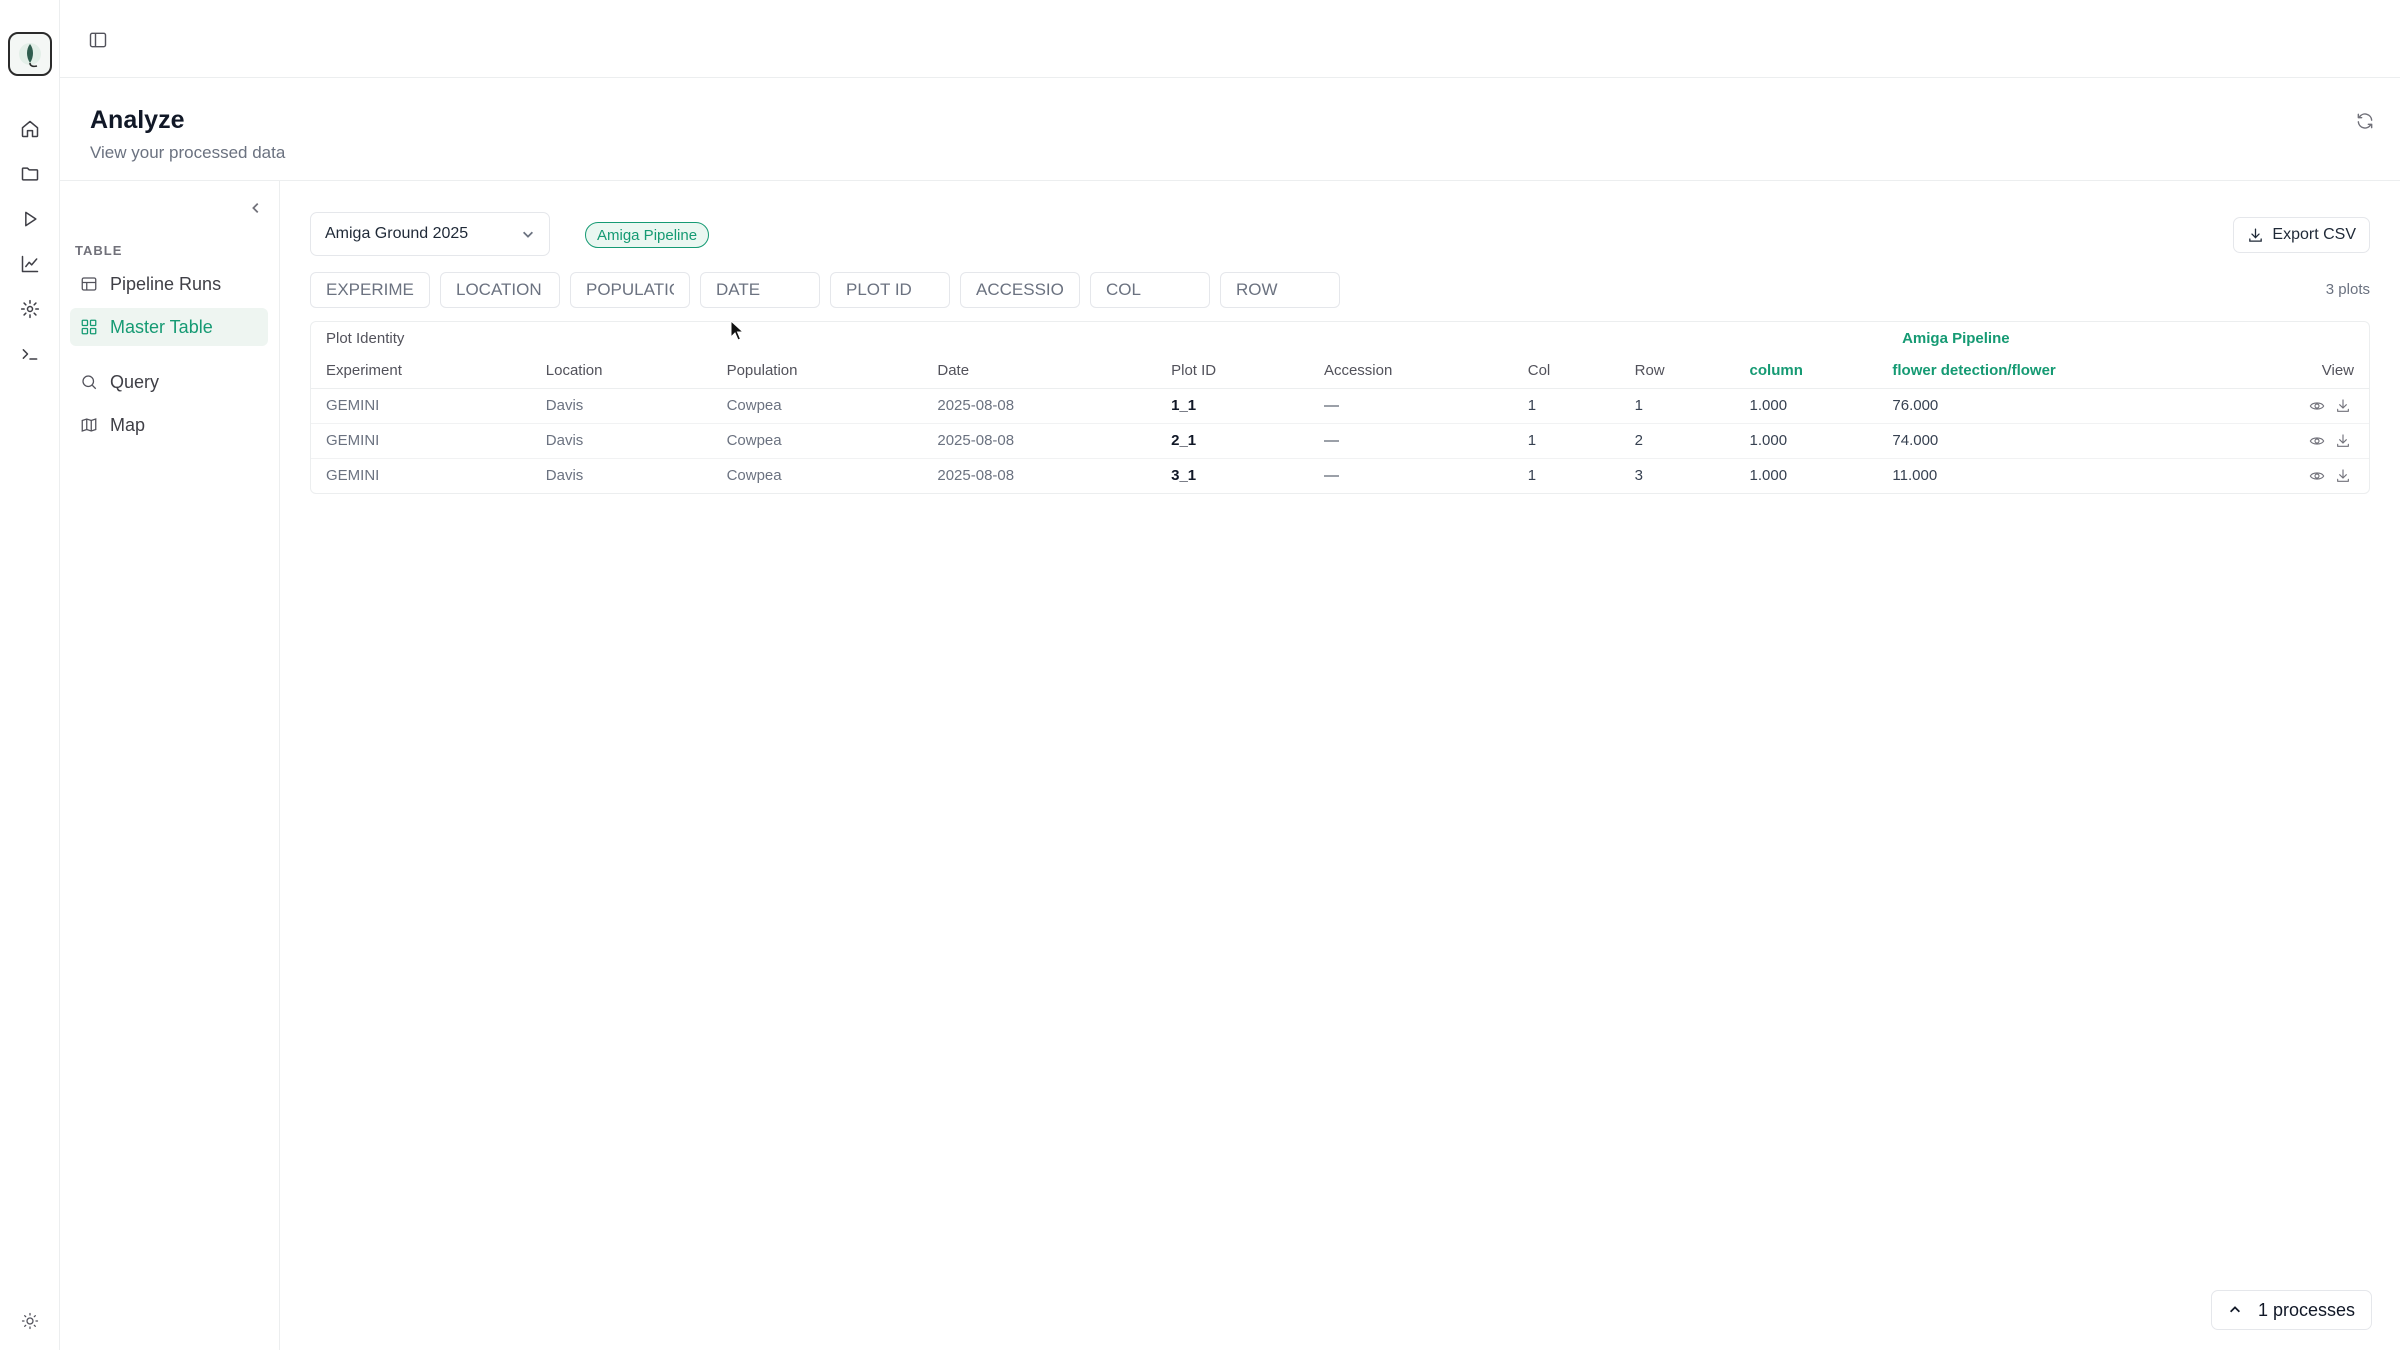  I want to click on processes-button: 1 processes, so click(2291, 1310).